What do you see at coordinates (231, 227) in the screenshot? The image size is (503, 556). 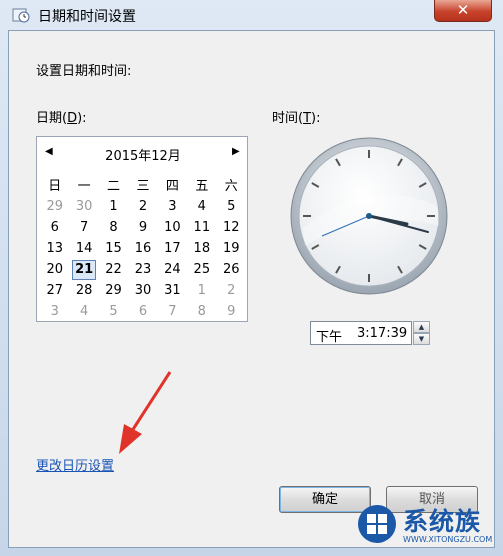 I see `calendar-day: 12` at bounding box center [231, 227].